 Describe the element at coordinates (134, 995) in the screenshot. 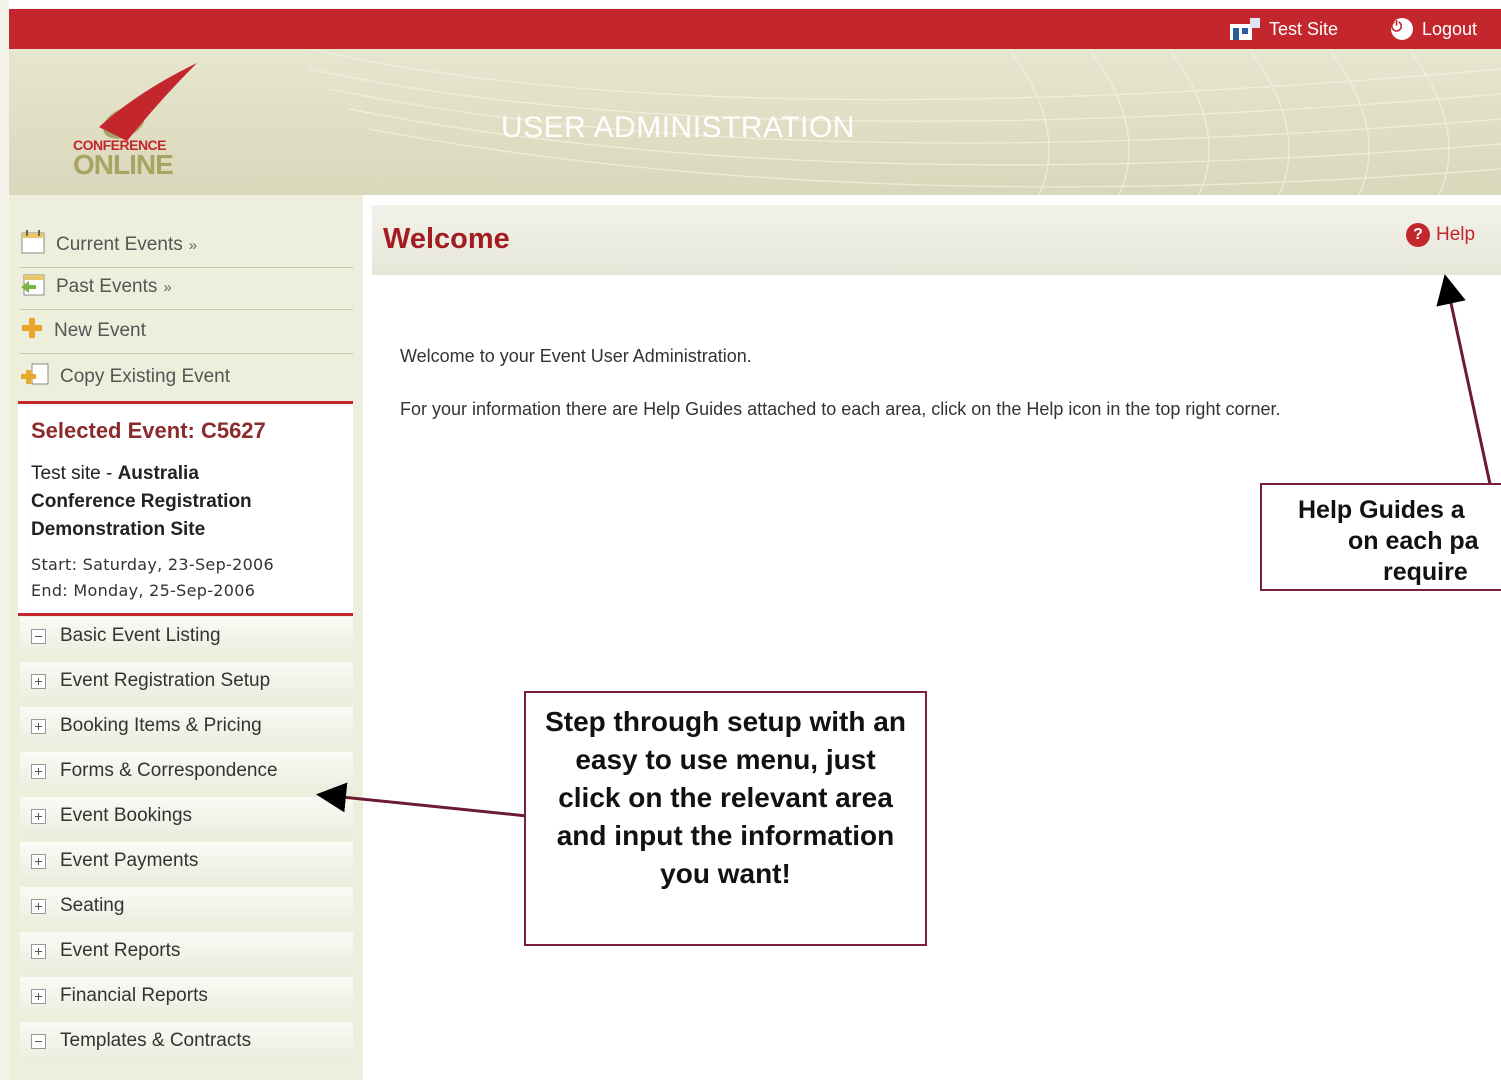

I see `menu-item-label: Financial Reports` at that location.